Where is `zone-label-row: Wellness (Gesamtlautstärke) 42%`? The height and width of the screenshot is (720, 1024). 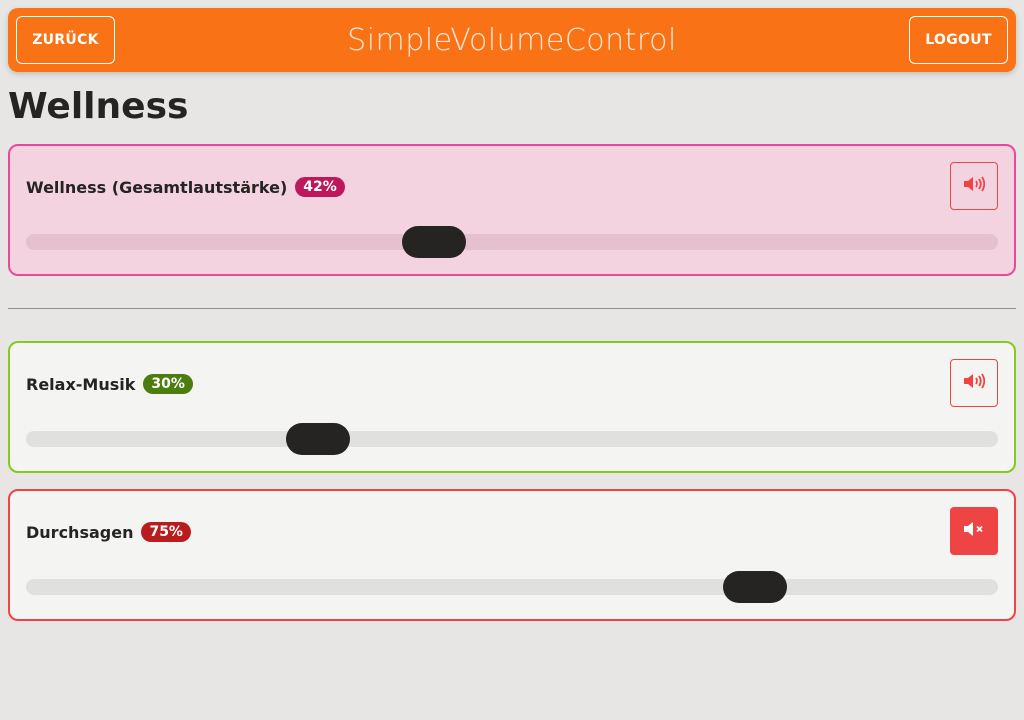 zone-label-row: Wellness (Gesamtlautstärke) 42% is located at coordinates (185, 187).